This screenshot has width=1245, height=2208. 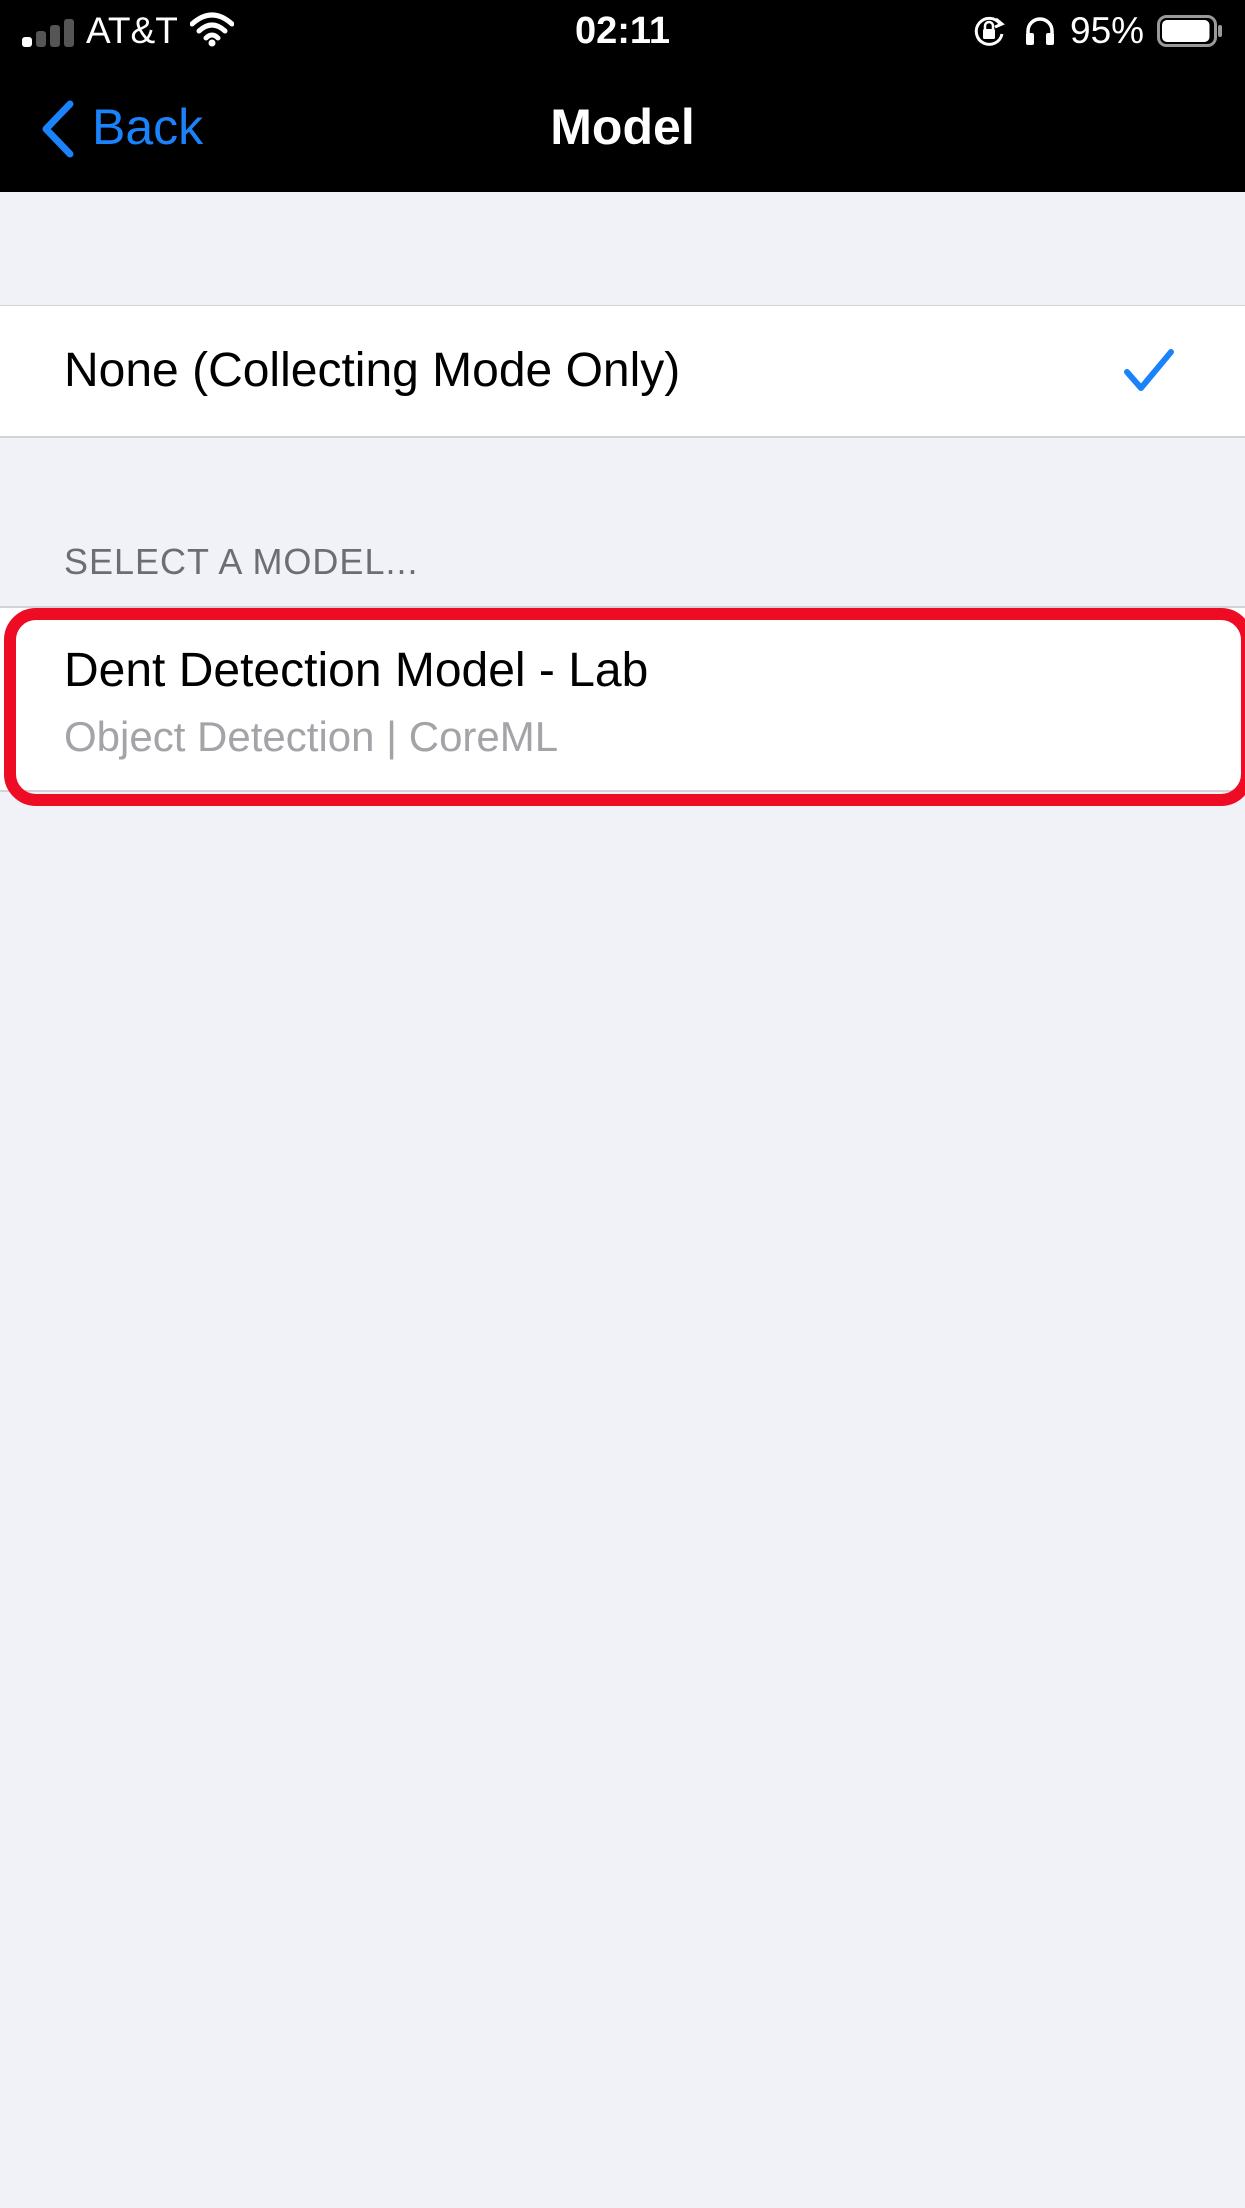 I want to click on status-time: 02:11, so click(x=622, y=31).